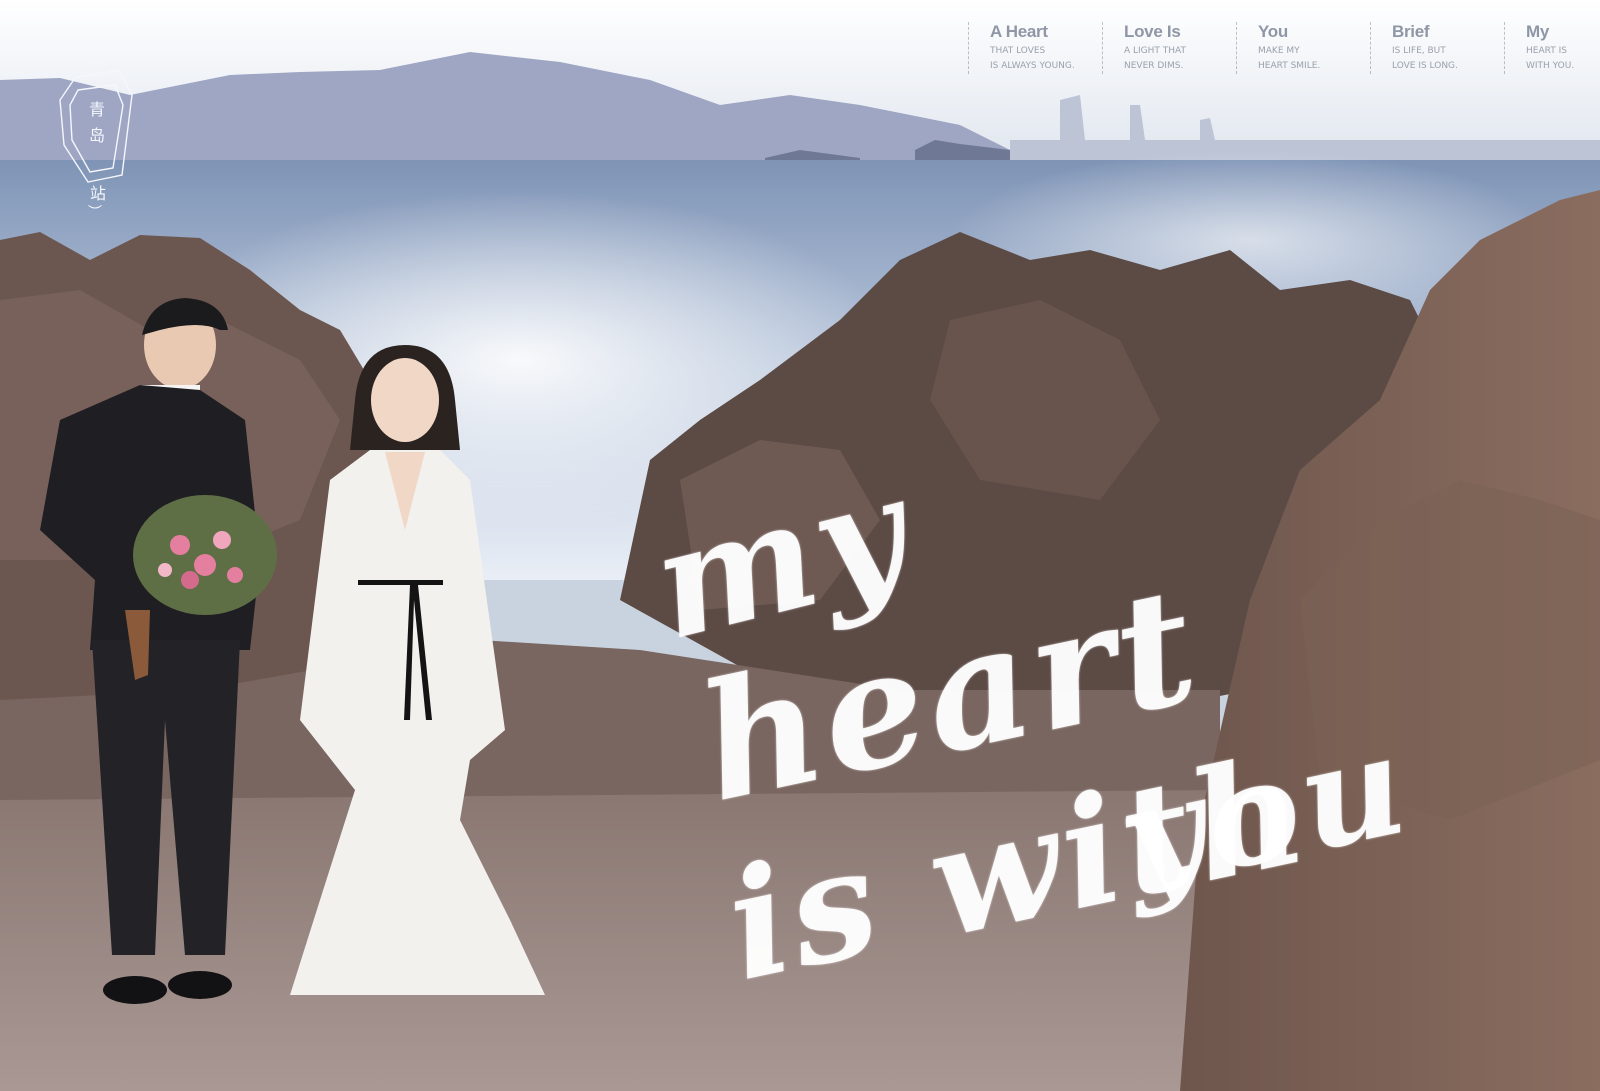  I want to click on quote-line: WITH YOU., so click(1550, 66).